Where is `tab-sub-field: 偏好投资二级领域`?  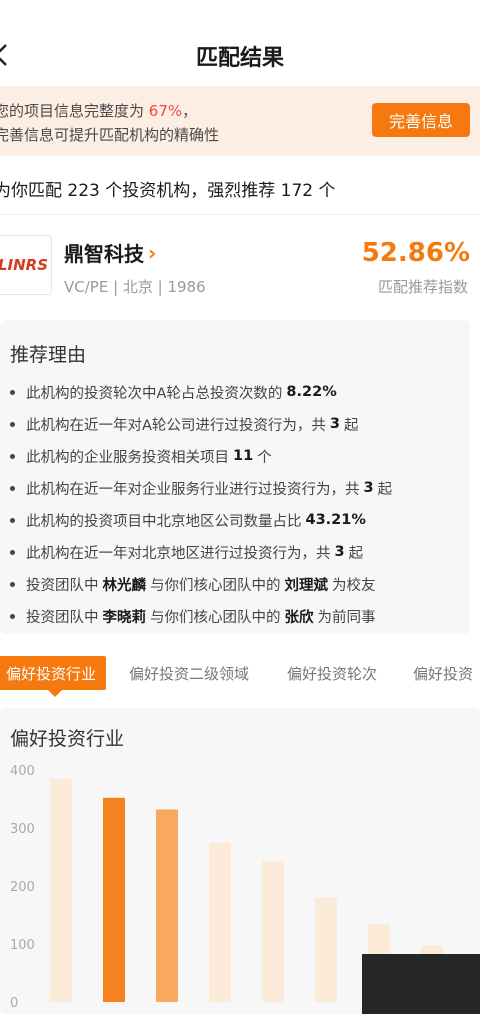 tab-sub-field: 偏好投资二级领域 is located at coordinates (189, 673).